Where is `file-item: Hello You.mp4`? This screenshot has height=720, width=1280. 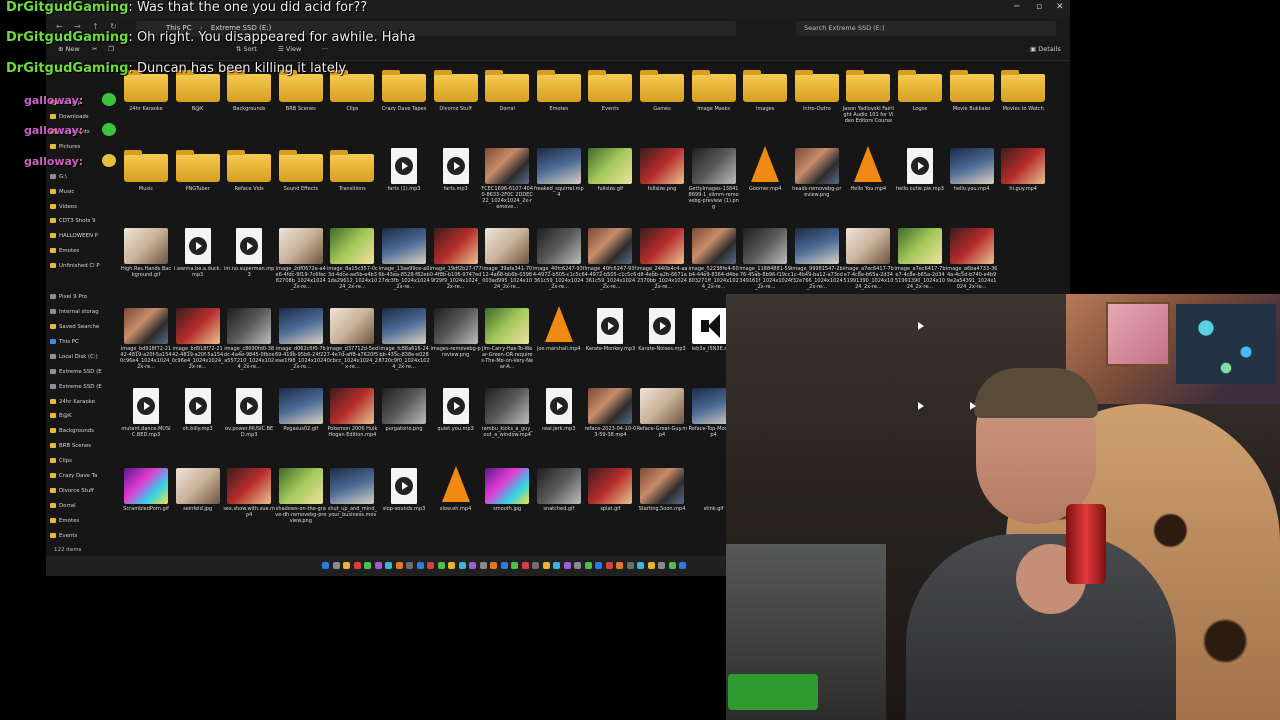 file-item: Hello You.mp4 is located at coordinates (868, 180).